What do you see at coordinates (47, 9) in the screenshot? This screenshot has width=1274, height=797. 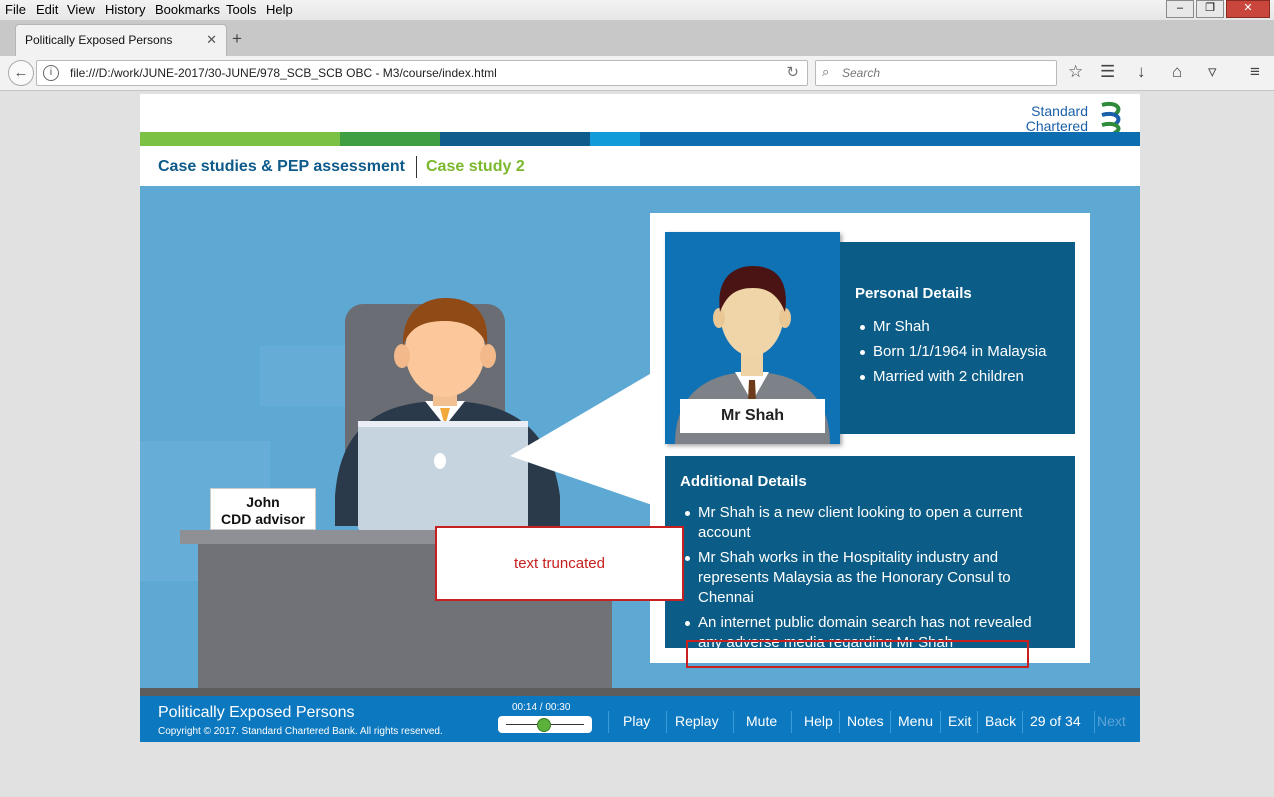 I see `menu-edit: Edit` at bounding box center [47, 9].